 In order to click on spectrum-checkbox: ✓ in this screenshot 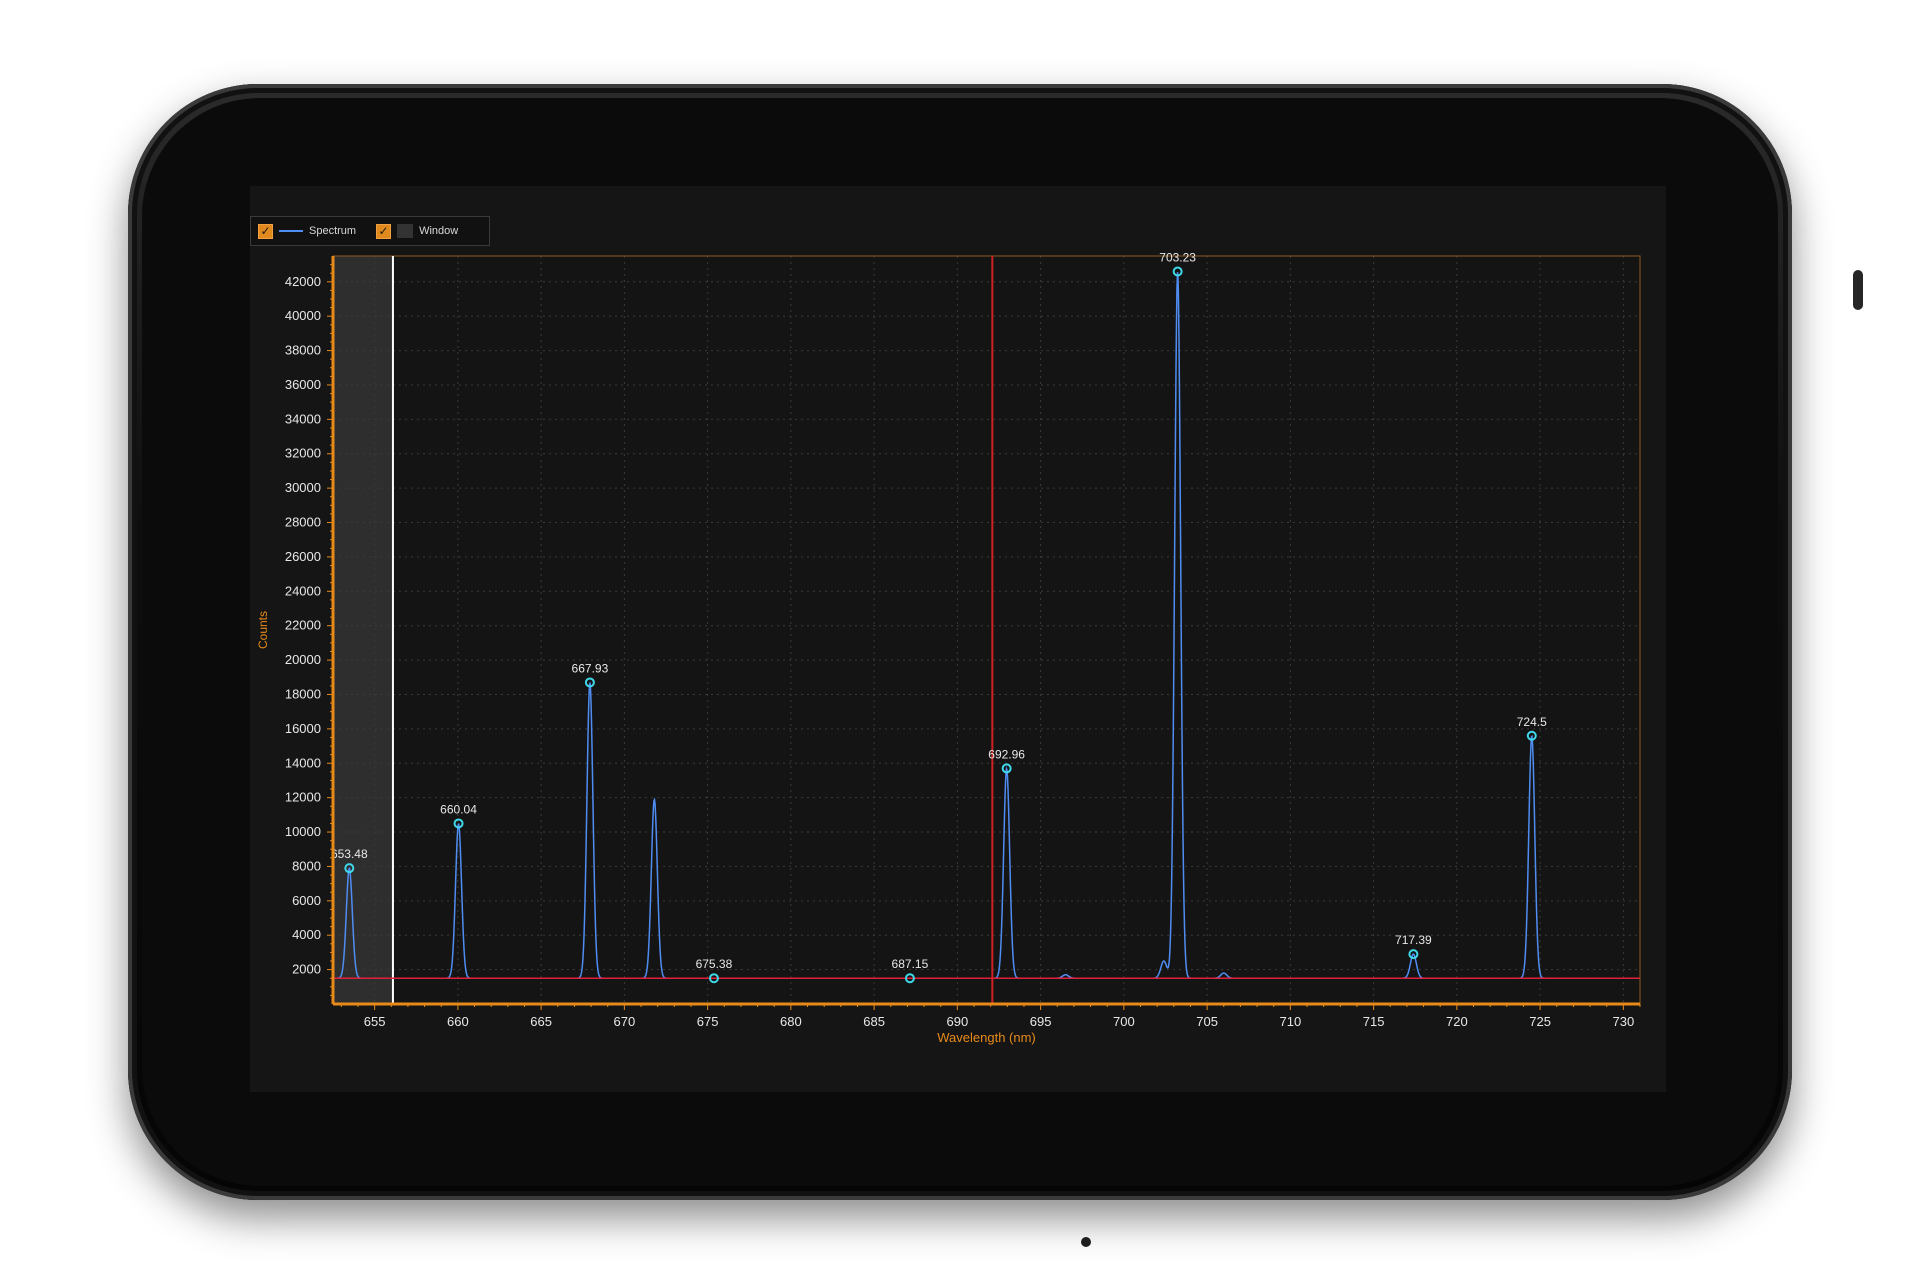, I will do `click(265, 231)`.